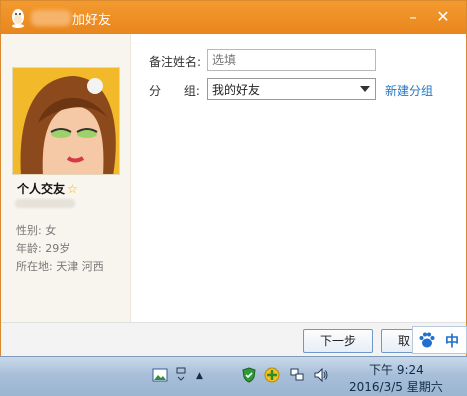 The height and width of the screenshot is (396, 467). Describe the element at coordinates (29, 248) in the screenshot. I see `age-label: 年龄:` at that location.